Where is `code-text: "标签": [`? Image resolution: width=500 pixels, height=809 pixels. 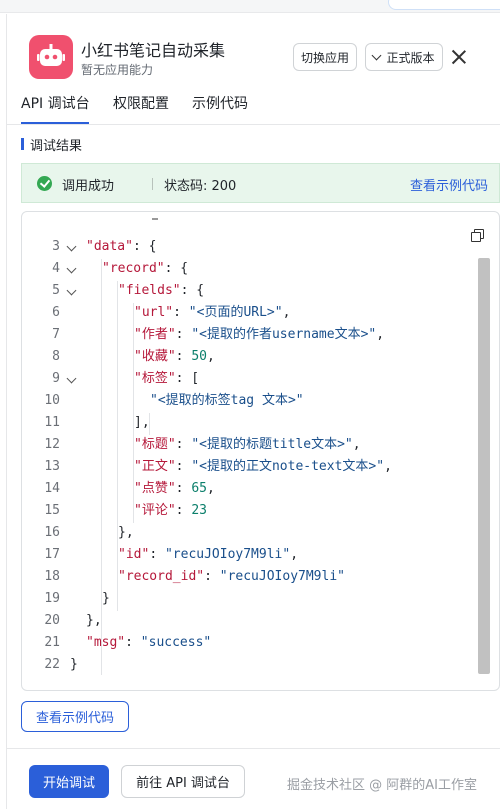 code-text: "标签": [ is located at coordinates (167, 378).